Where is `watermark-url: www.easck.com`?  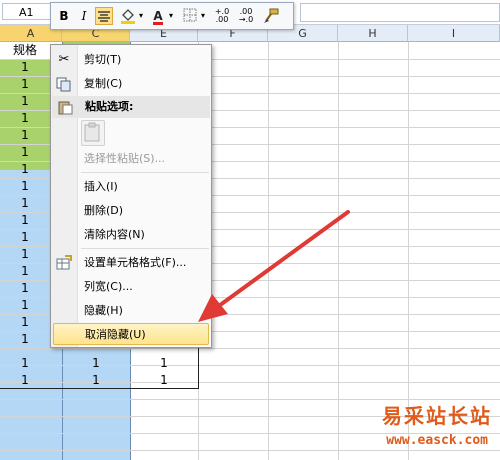
watermark-url: www.easck.com is located at coordinates (437, 440).